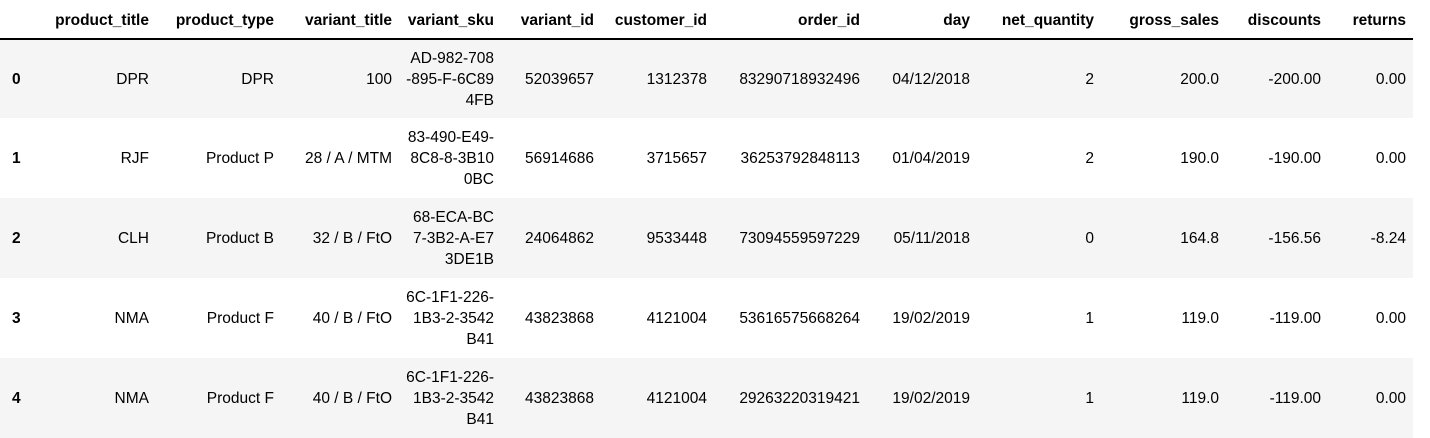 Image resolution: width=1430 pixels, height=438 pixels. I want to click on column-header: customer_id, so click(660, 20).